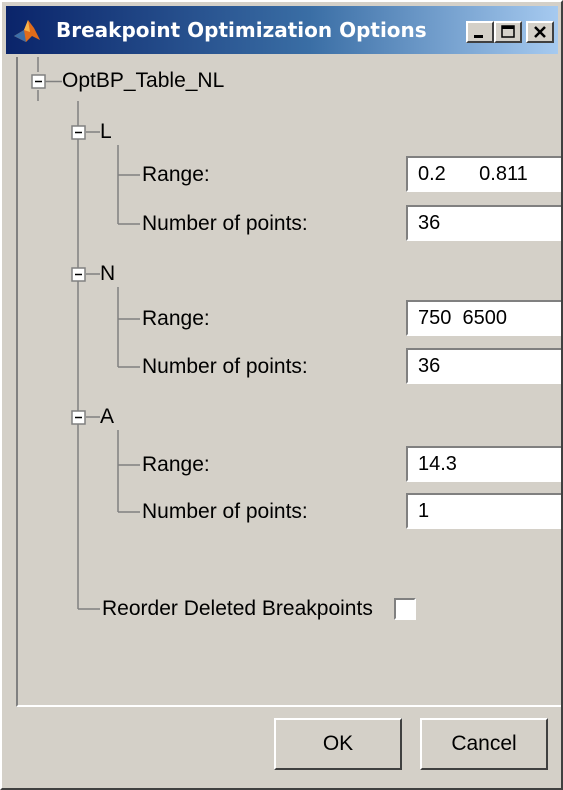 Image resolution: width=563 pixels, height=790 pixels. I want to click on minimize-icon, so click(478, 36).